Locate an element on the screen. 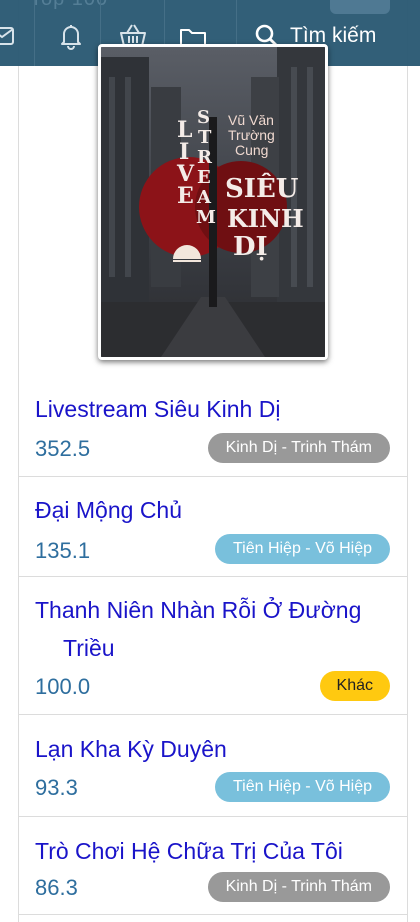  faded-page-title: Top 100 is located at coordinates (69, 5).